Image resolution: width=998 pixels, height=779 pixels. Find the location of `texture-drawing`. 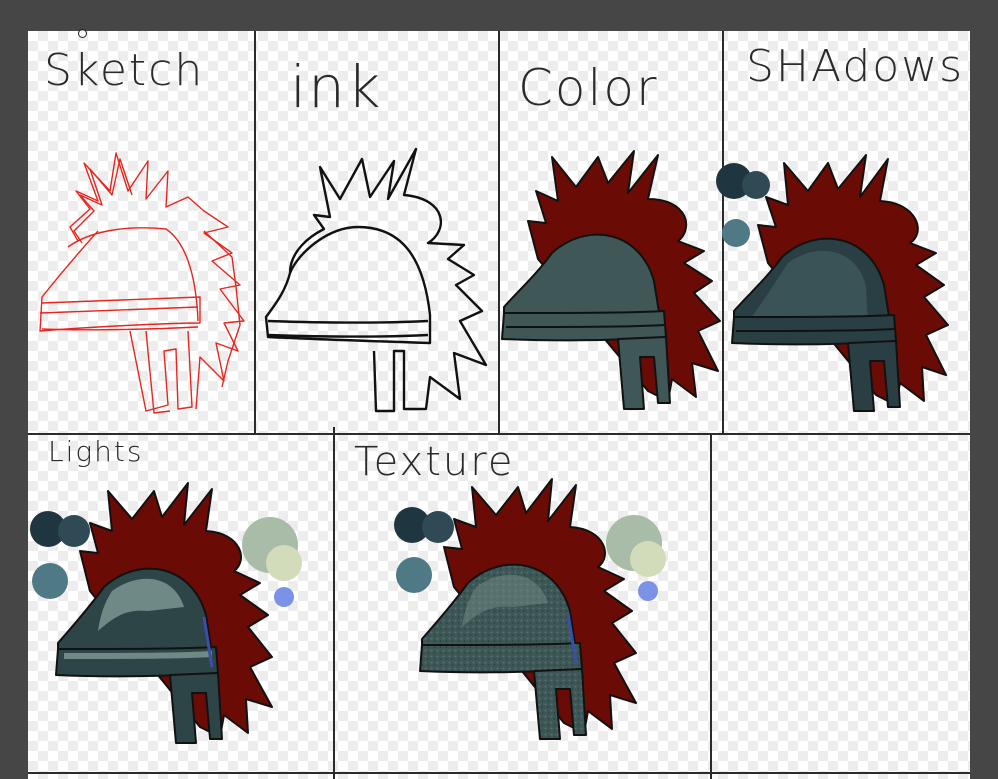

texture-drawing is located at coordinates (530, 609).